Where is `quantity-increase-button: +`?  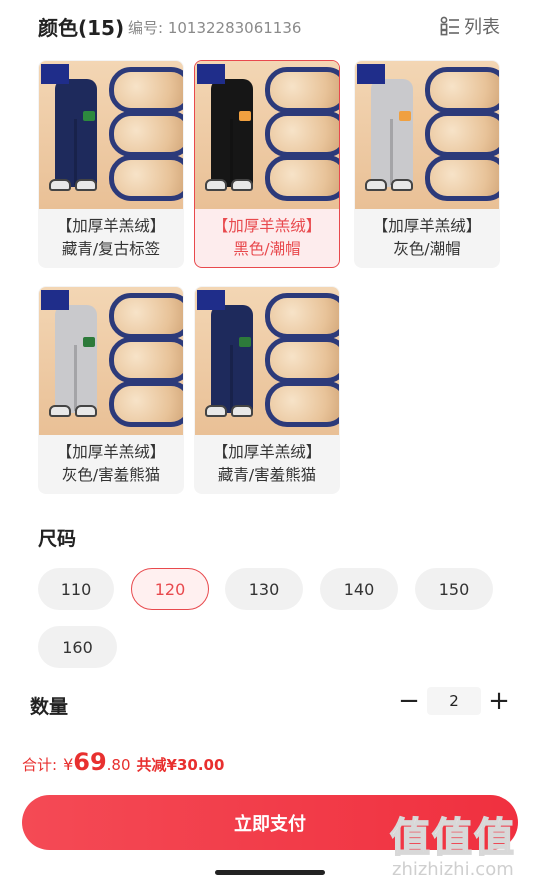 quantity-increase-button: + is located at coordinates (499, 701).